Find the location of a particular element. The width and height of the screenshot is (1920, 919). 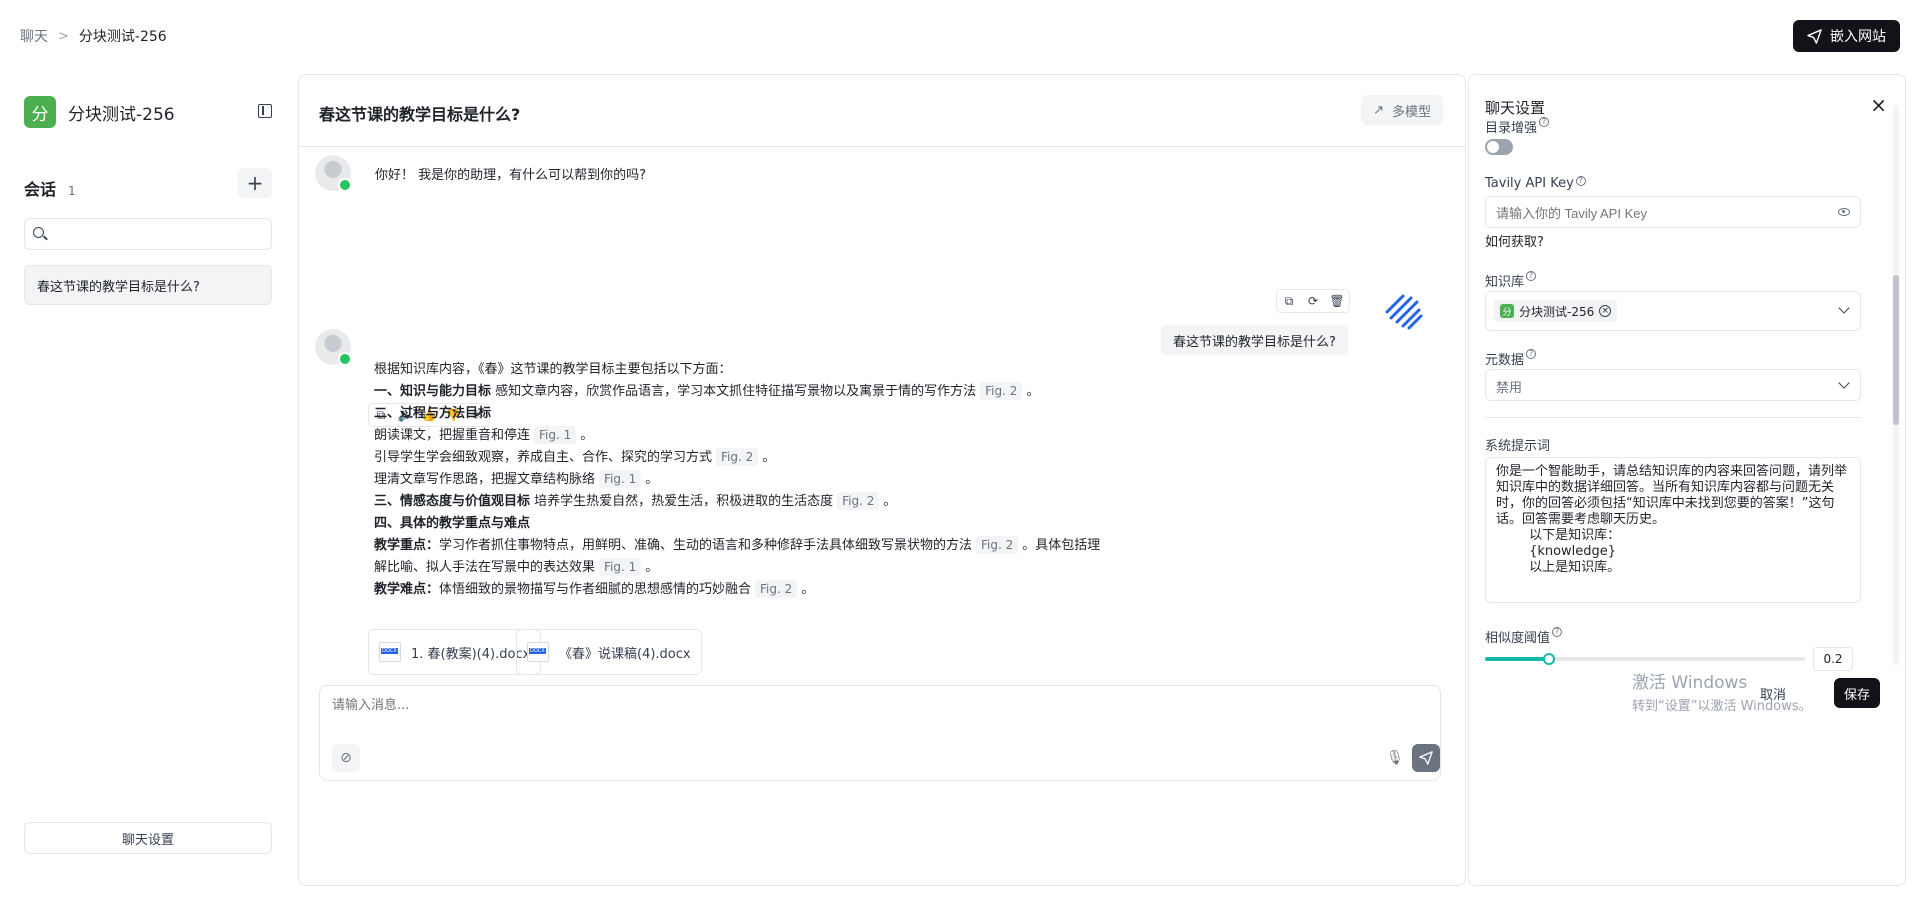

microphone-icon: 🎙 is located at coordinates (1395, 758).